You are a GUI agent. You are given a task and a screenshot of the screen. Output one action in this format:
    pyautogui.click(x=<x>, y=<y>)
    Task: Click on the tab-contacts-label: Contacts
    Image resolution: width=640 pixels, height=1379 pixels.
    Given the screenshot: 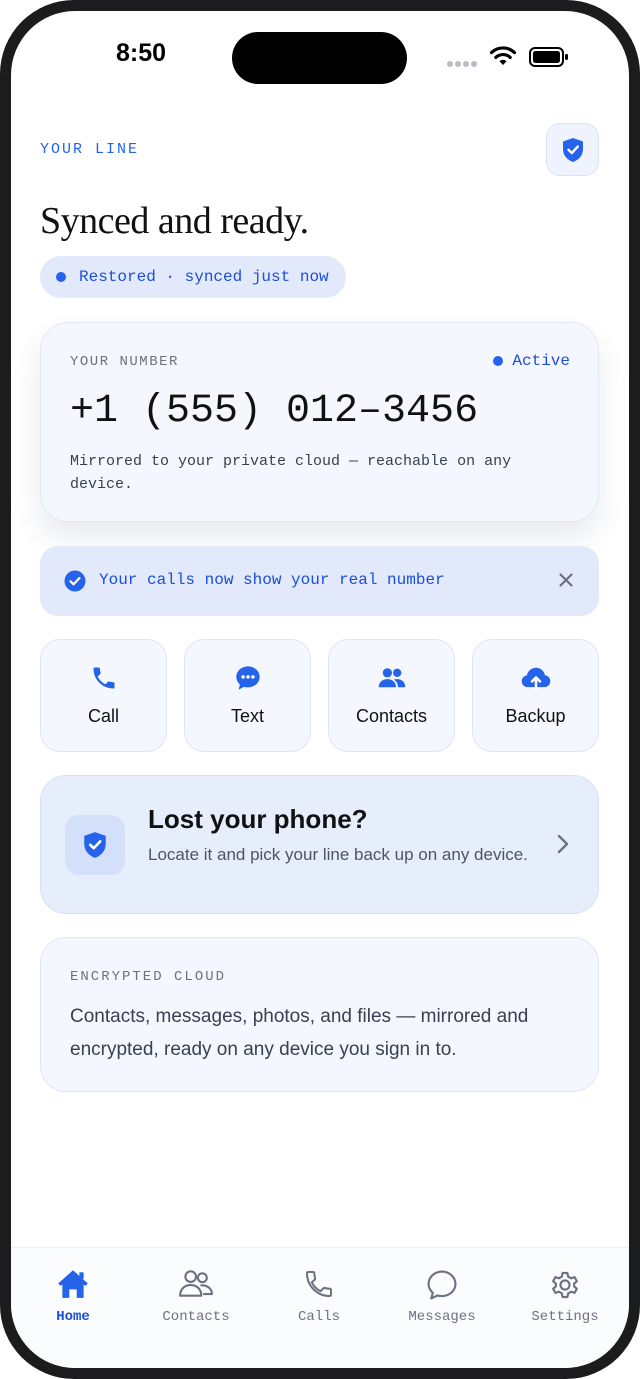 What is the action you would take?
    pyautogui.click(x=196, y=1317)
    